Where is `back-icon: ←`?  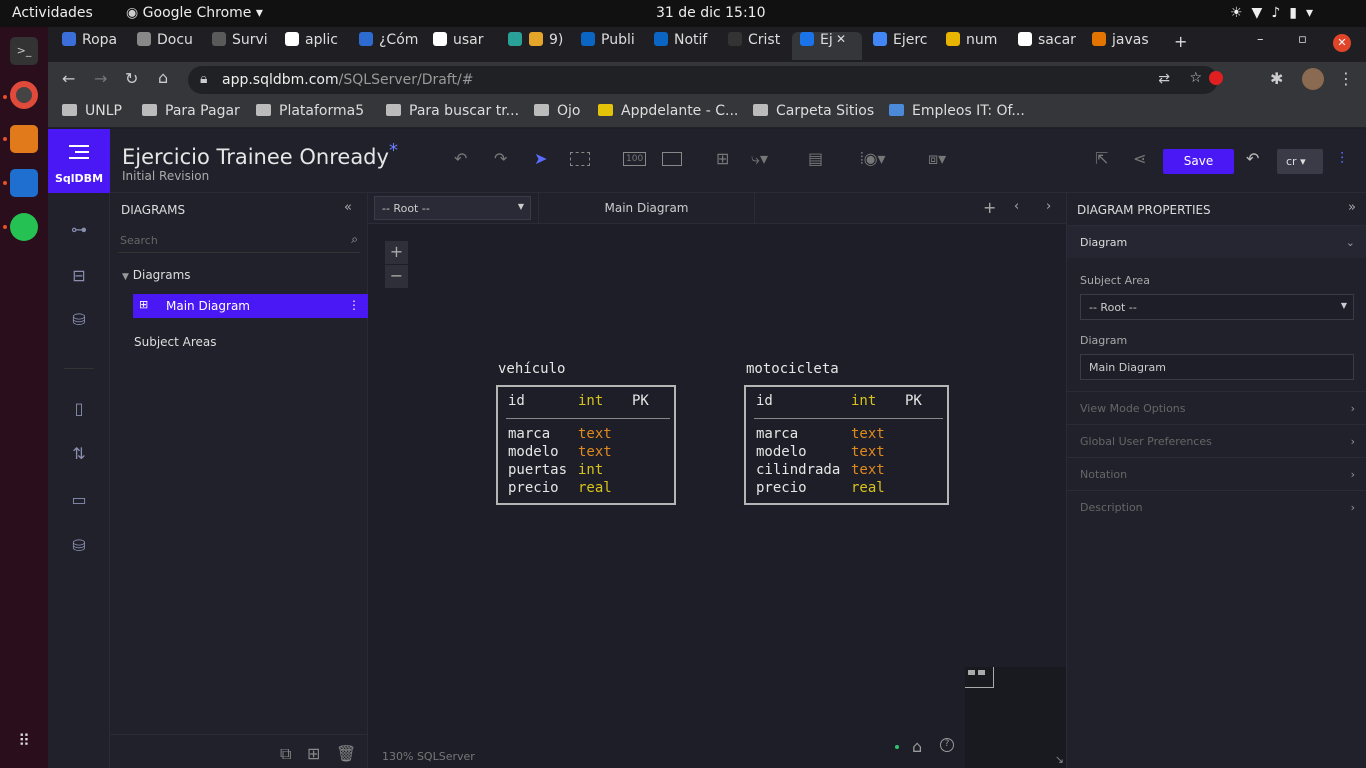
back-icon: ← is located at coordinates (68, 78).